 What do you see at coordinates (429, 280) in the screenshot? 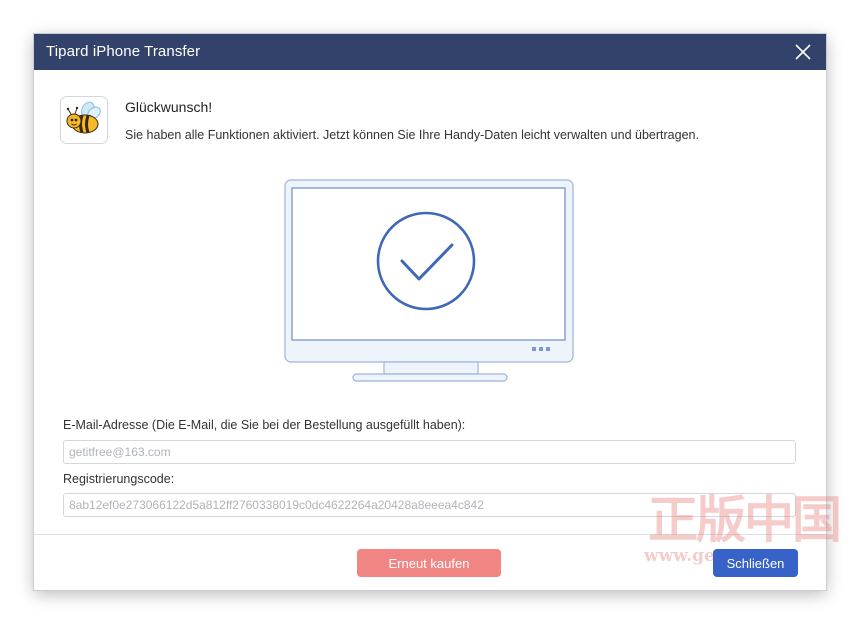
I see `monitor-success-illustration` at bounding box center [429, 280].